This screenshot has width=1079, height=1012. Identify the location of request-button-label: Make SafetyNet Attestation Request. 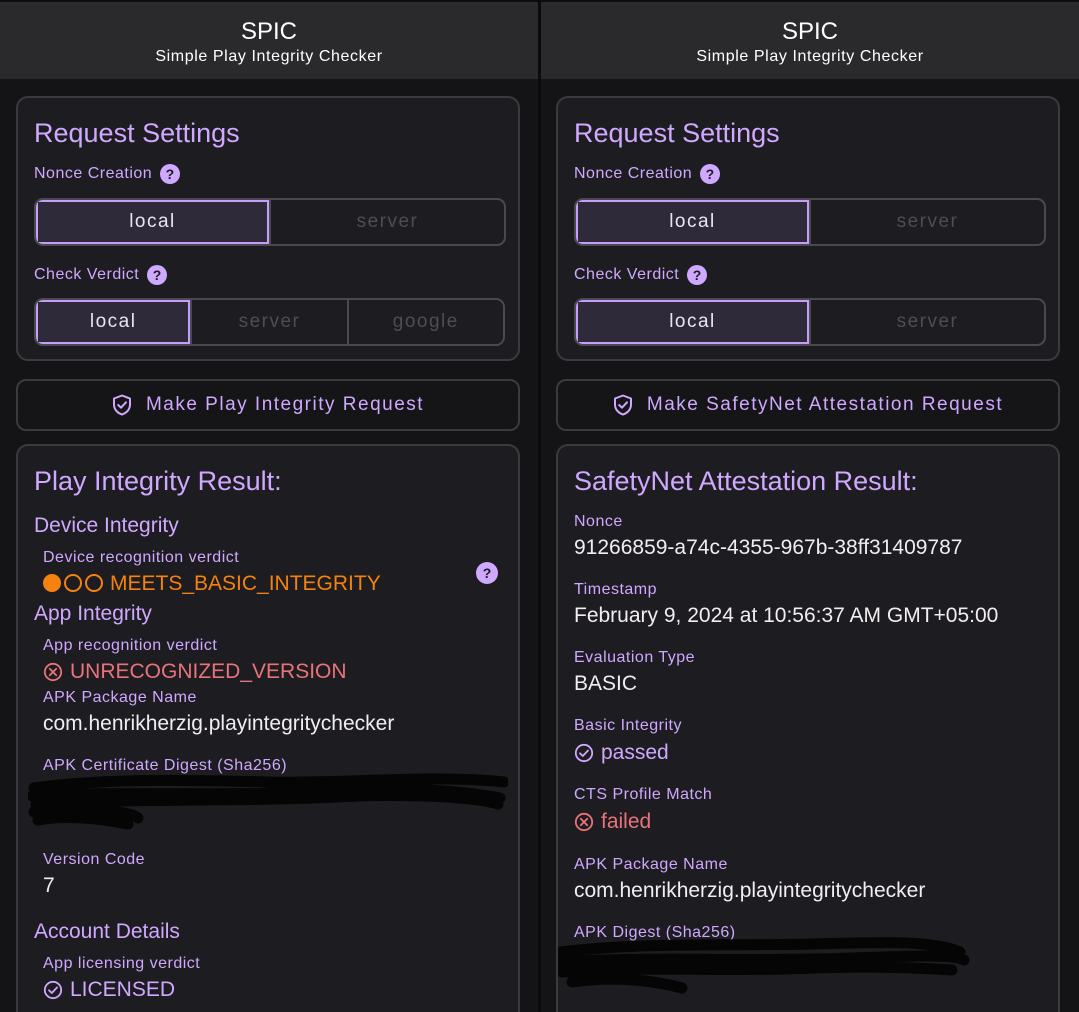
(825, 404).